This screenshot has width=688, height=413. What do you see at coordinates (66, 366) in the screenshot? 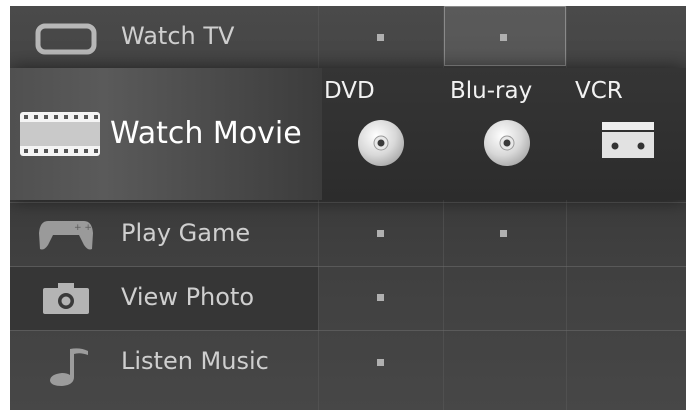
I see `music-note-icon` at bounding box center [66, 366].